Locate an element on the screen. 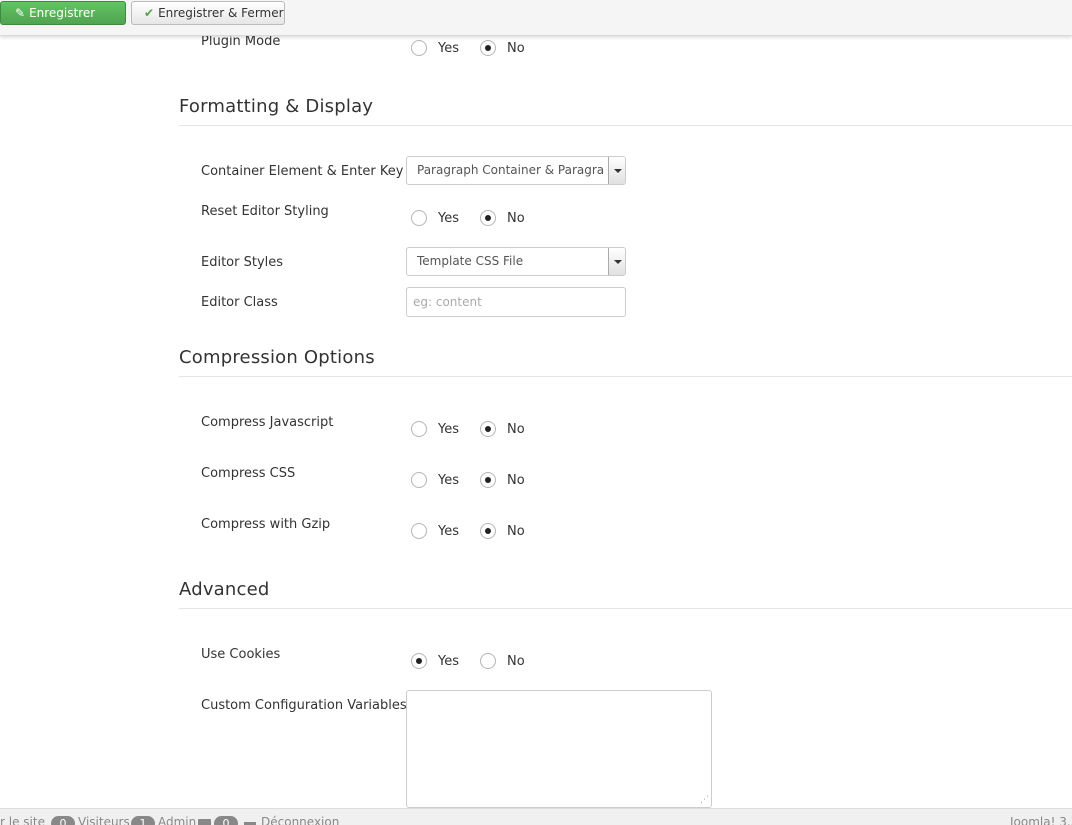 Image resolution: width=1072 pixels, height=825 pixels. mail-icon is located at coordinates (204, 822).